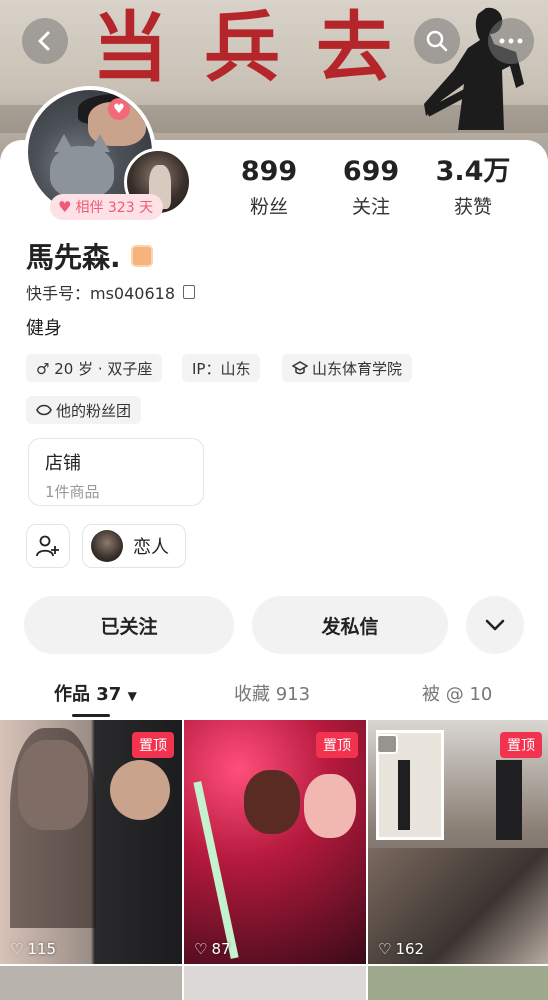 The width and height of the screenshot is (548, 1000). Describe the element at coordinates (458, 842) in the screenshot. I see `post-thumbnail: 置顶 ♡ 162` at that location.